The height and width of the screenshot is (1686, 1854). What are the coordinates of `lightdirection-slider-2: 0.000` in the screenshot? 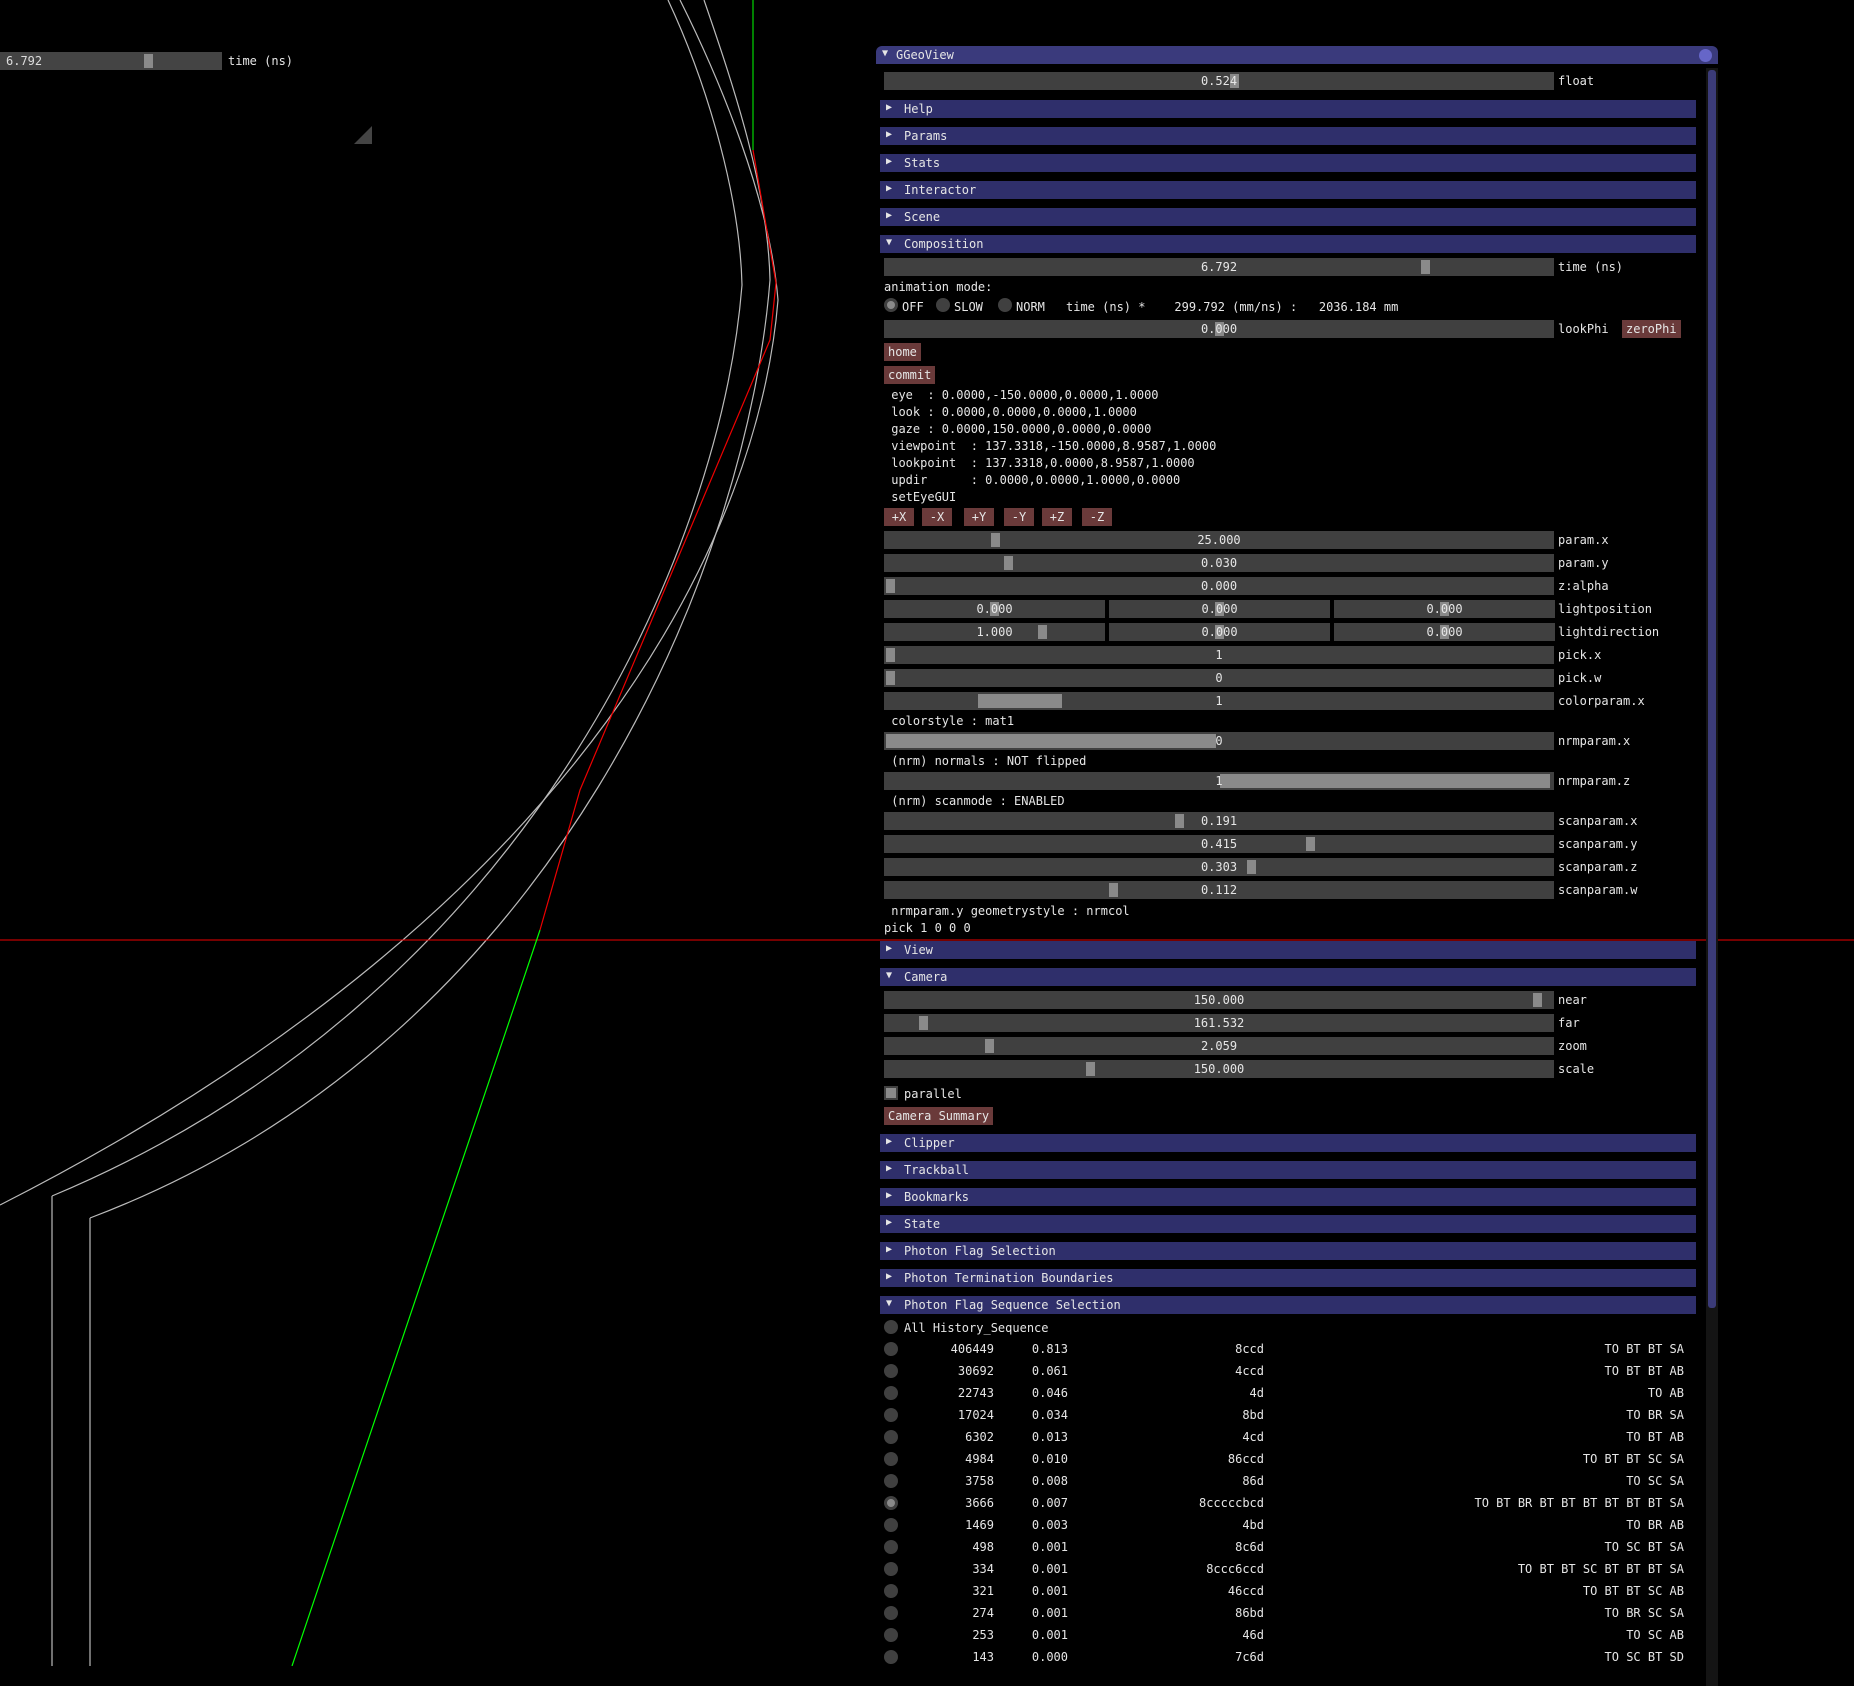 It's located at (1444, 632).